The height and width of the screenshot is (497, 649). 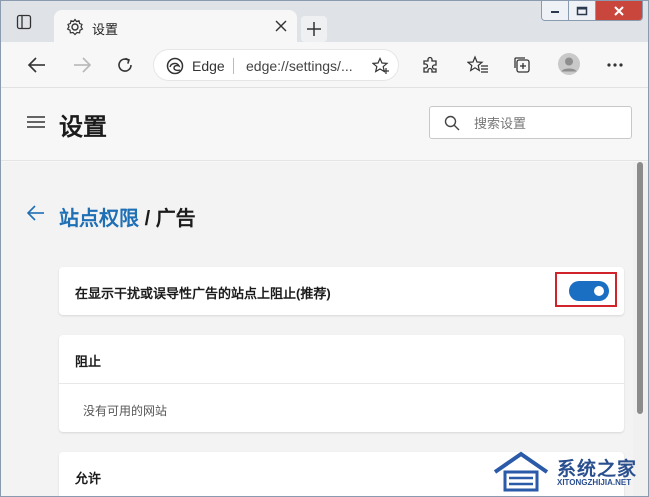 What do you see at coordinates (324, 125) in the screenshot?
I see `settings-header: 设置` at bounding box center [324, 125].